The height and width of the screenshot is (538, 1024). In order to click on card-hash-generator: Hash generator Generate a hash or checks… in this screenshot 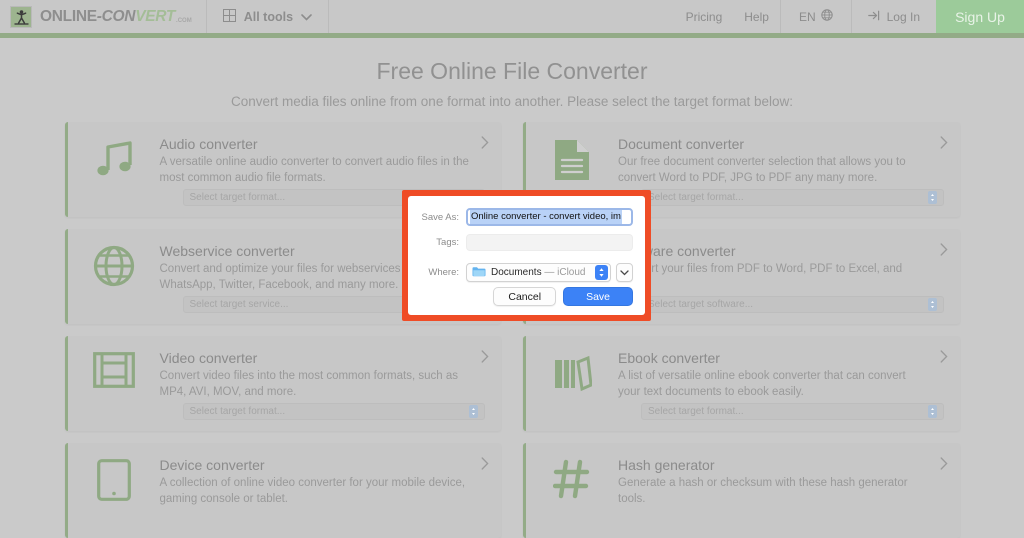, I will do `click(741, 490)`.